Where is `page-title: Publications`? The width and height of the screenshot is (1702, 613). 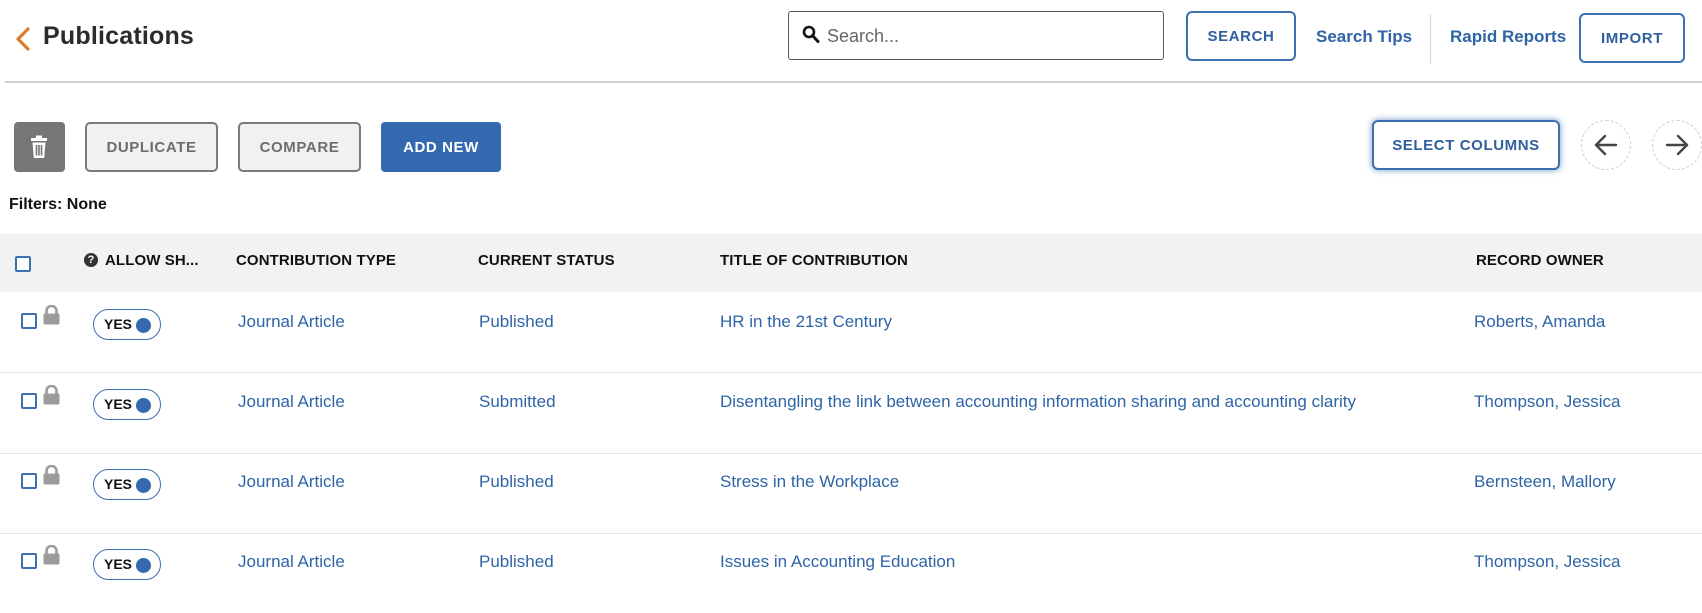
page-title: Publications is located at coordinates (119, 36).